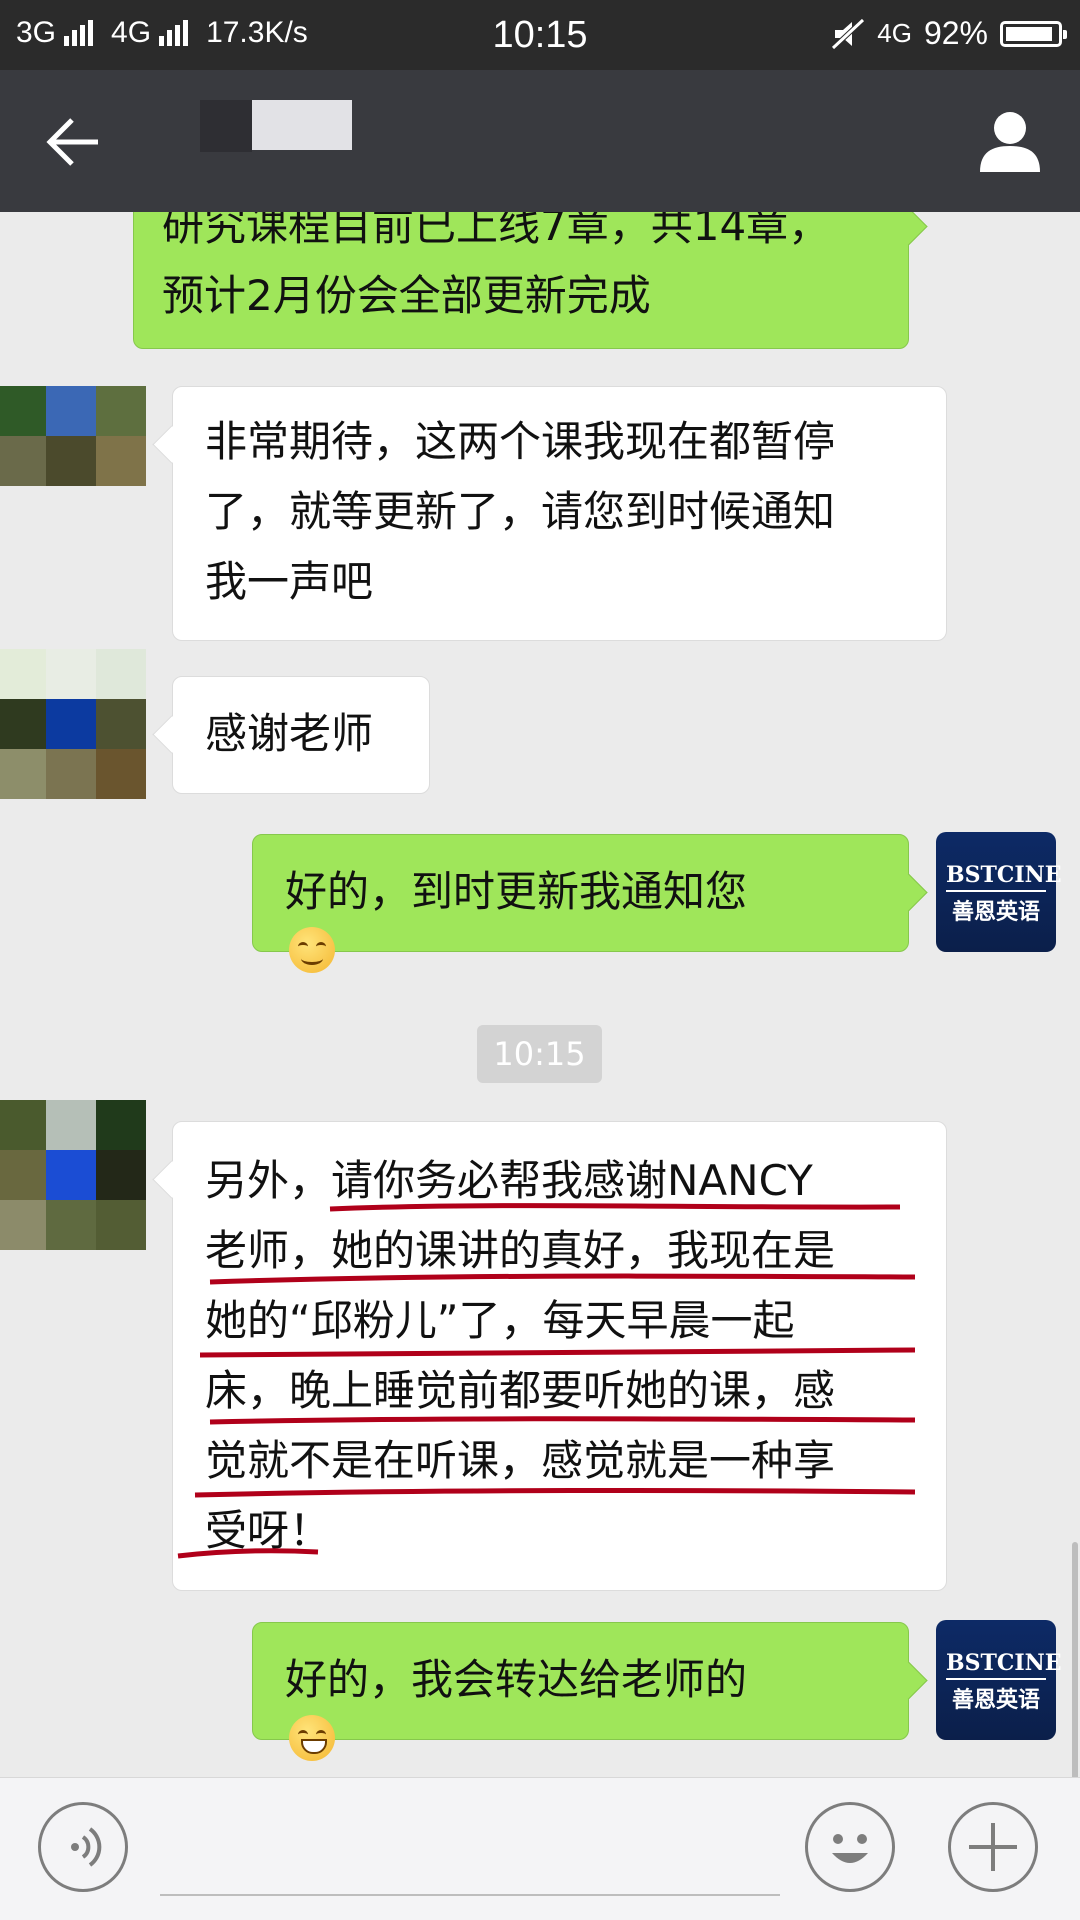  Describe the element at coordinates (1004, 1665) in the screenshot. I see `brand-name-en: BSTCINE` at that location.